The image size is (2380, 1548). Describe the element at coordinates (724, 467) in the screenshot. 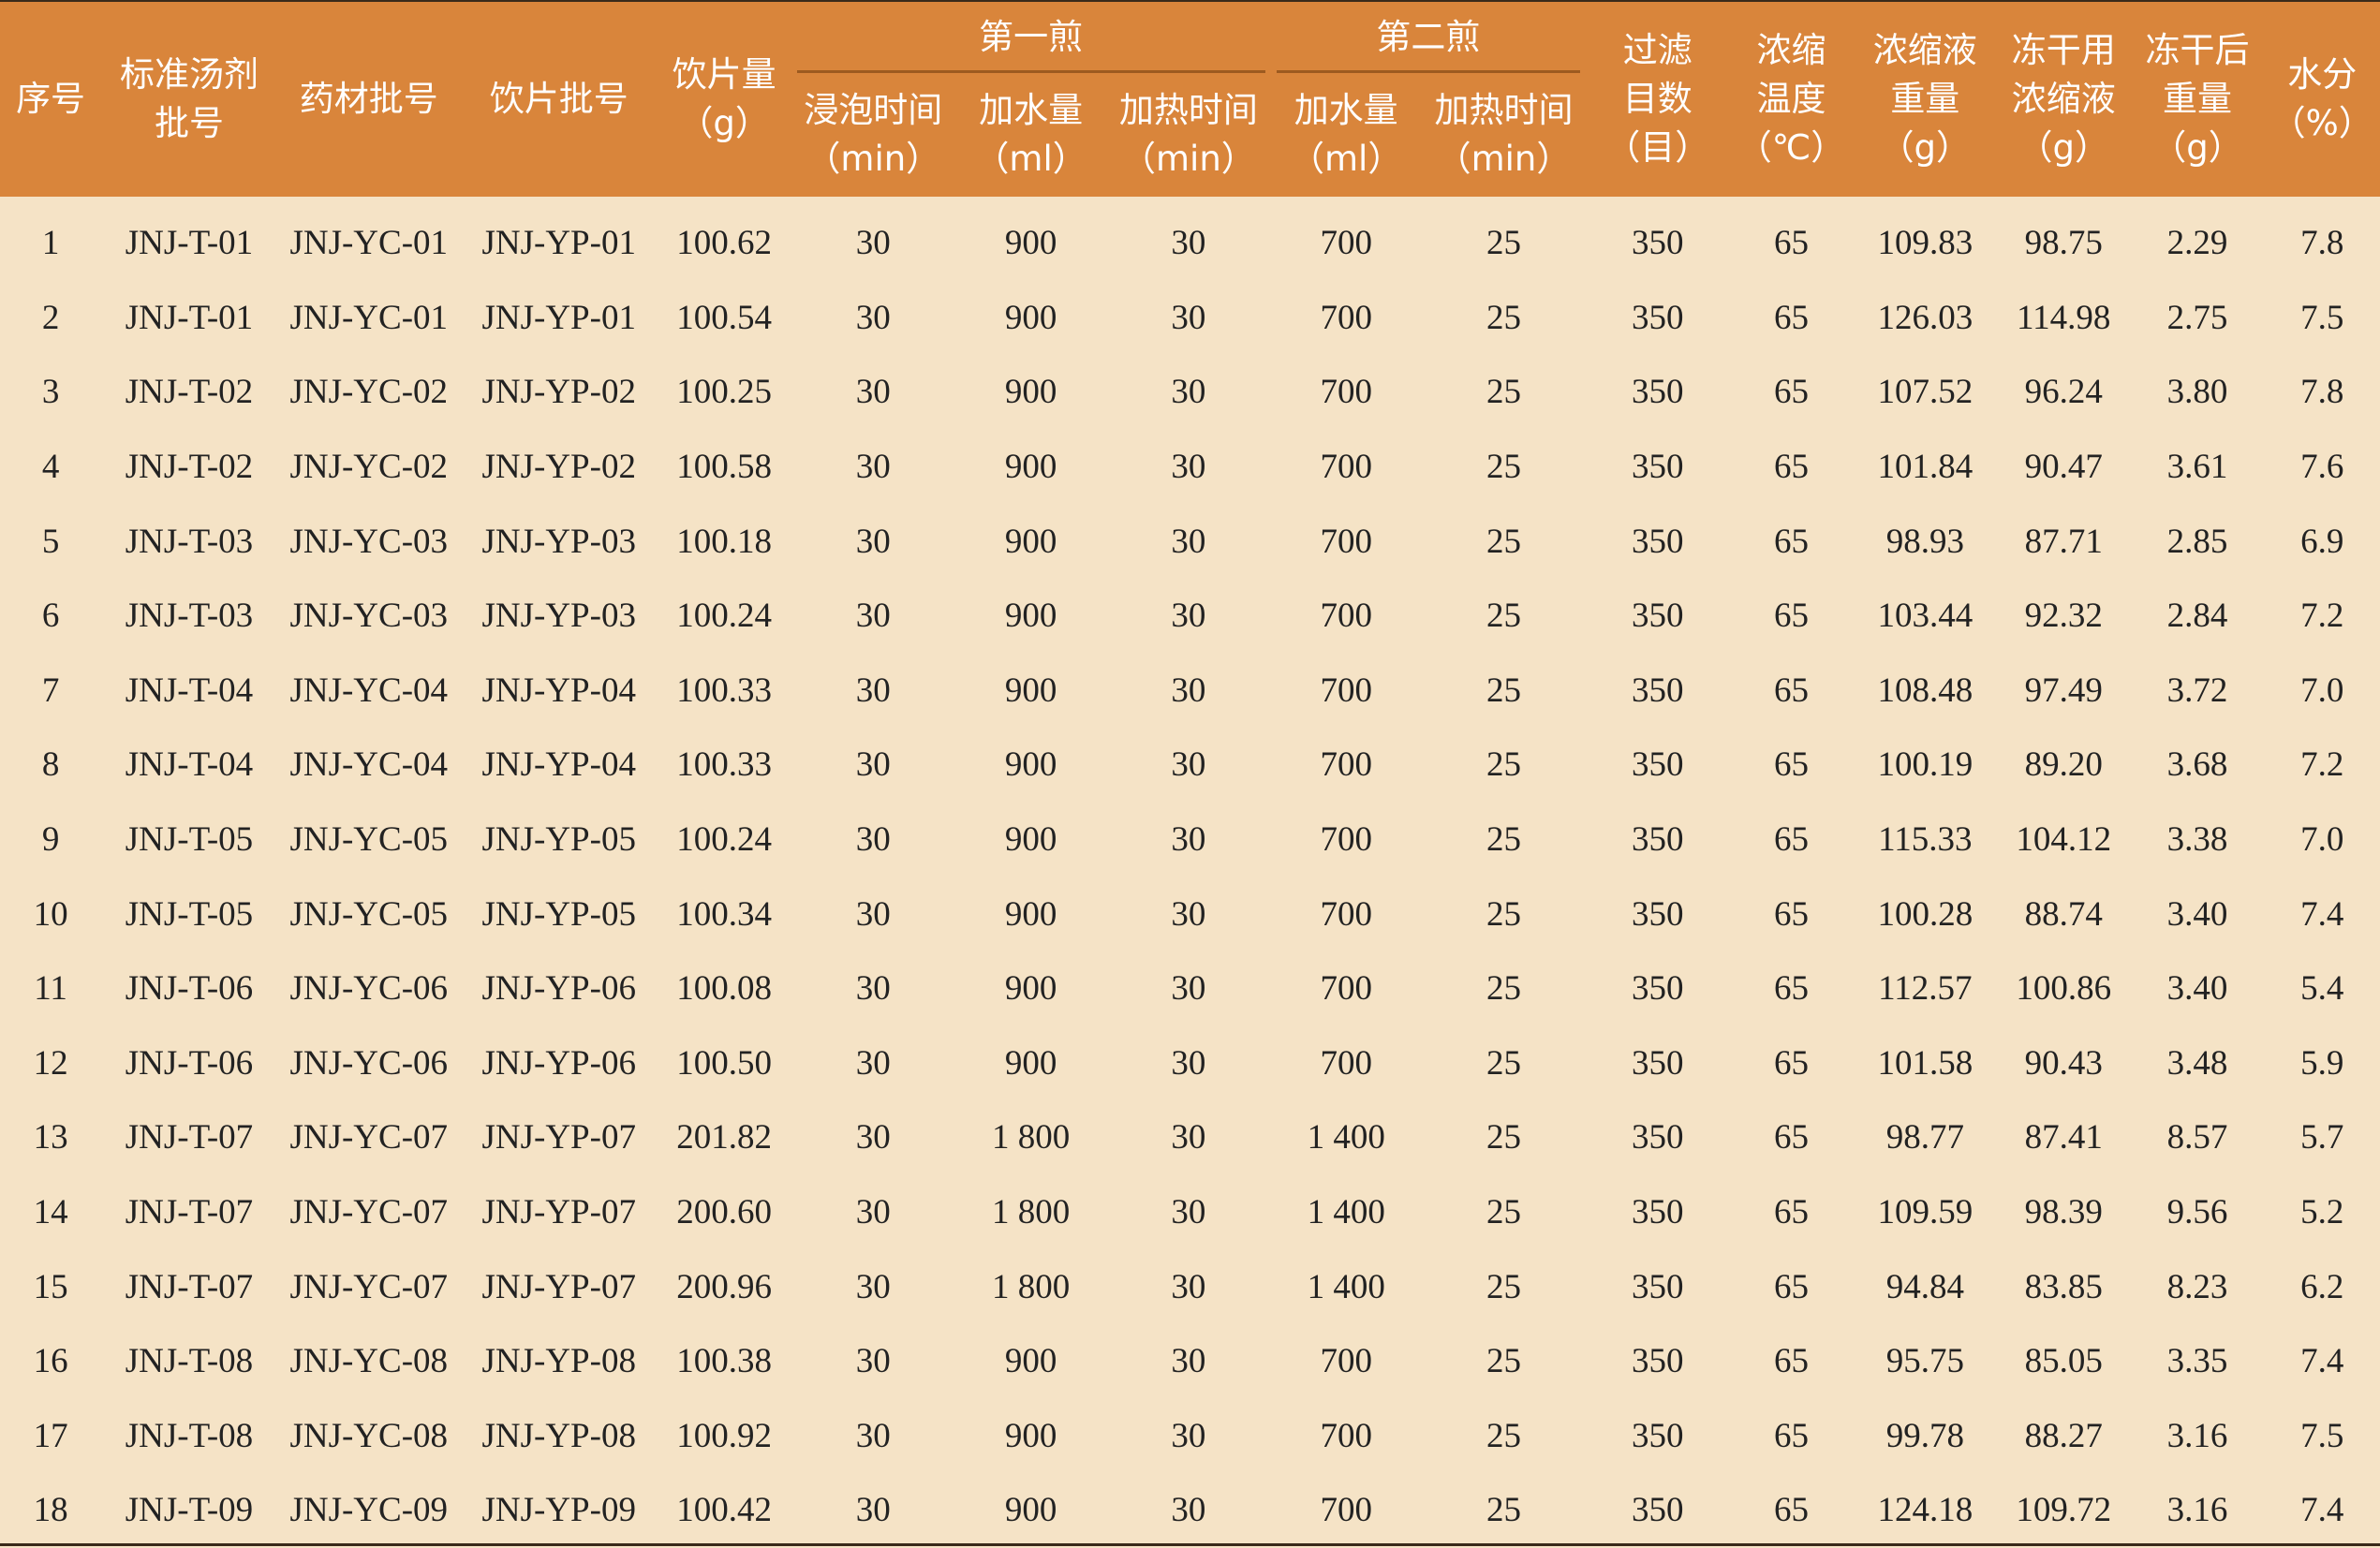

I see `cell-slice-amount: 100.58` at that location.